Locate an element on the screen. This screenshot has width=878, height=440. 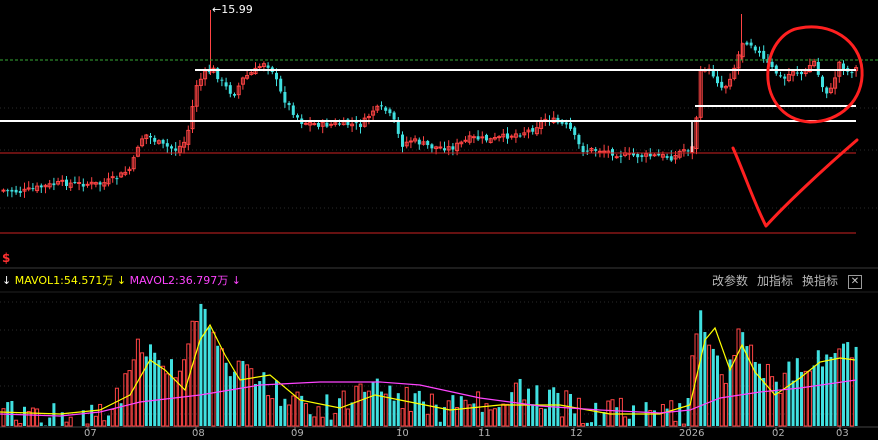
dollar-marker: $ is located at coordinates (6, 258).